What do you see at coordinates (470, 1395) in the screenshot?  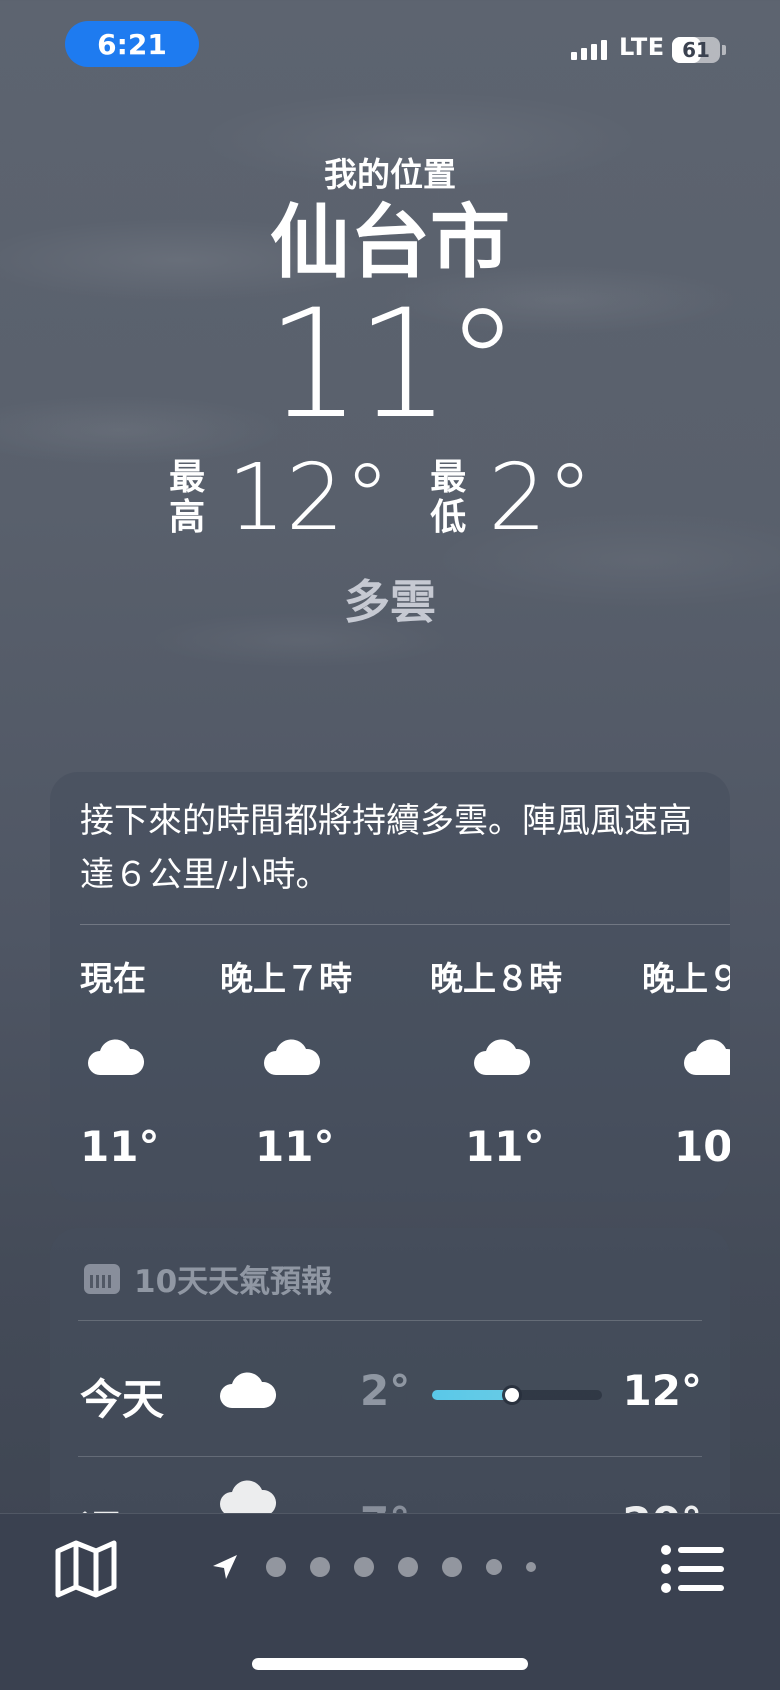 I see `temperature-range-fill` at bounding box center [470, 1395].